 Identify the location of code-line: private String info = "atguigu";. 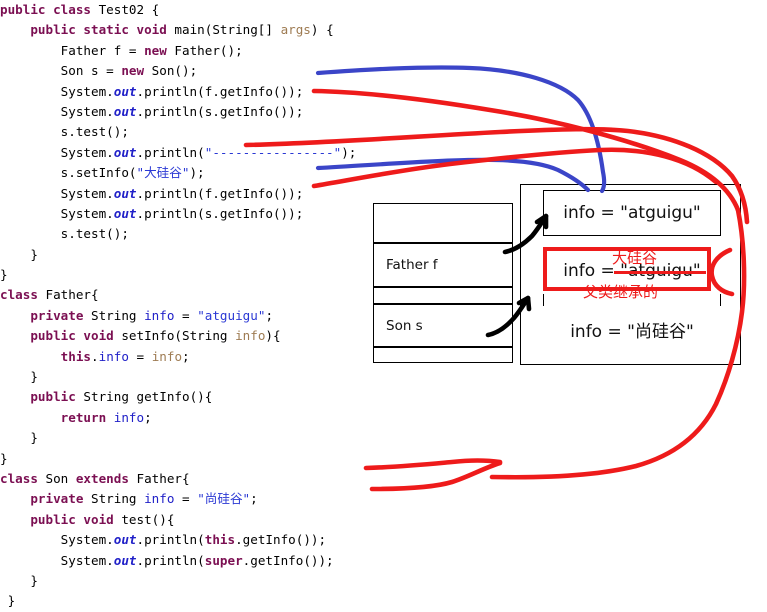
(210, 316).